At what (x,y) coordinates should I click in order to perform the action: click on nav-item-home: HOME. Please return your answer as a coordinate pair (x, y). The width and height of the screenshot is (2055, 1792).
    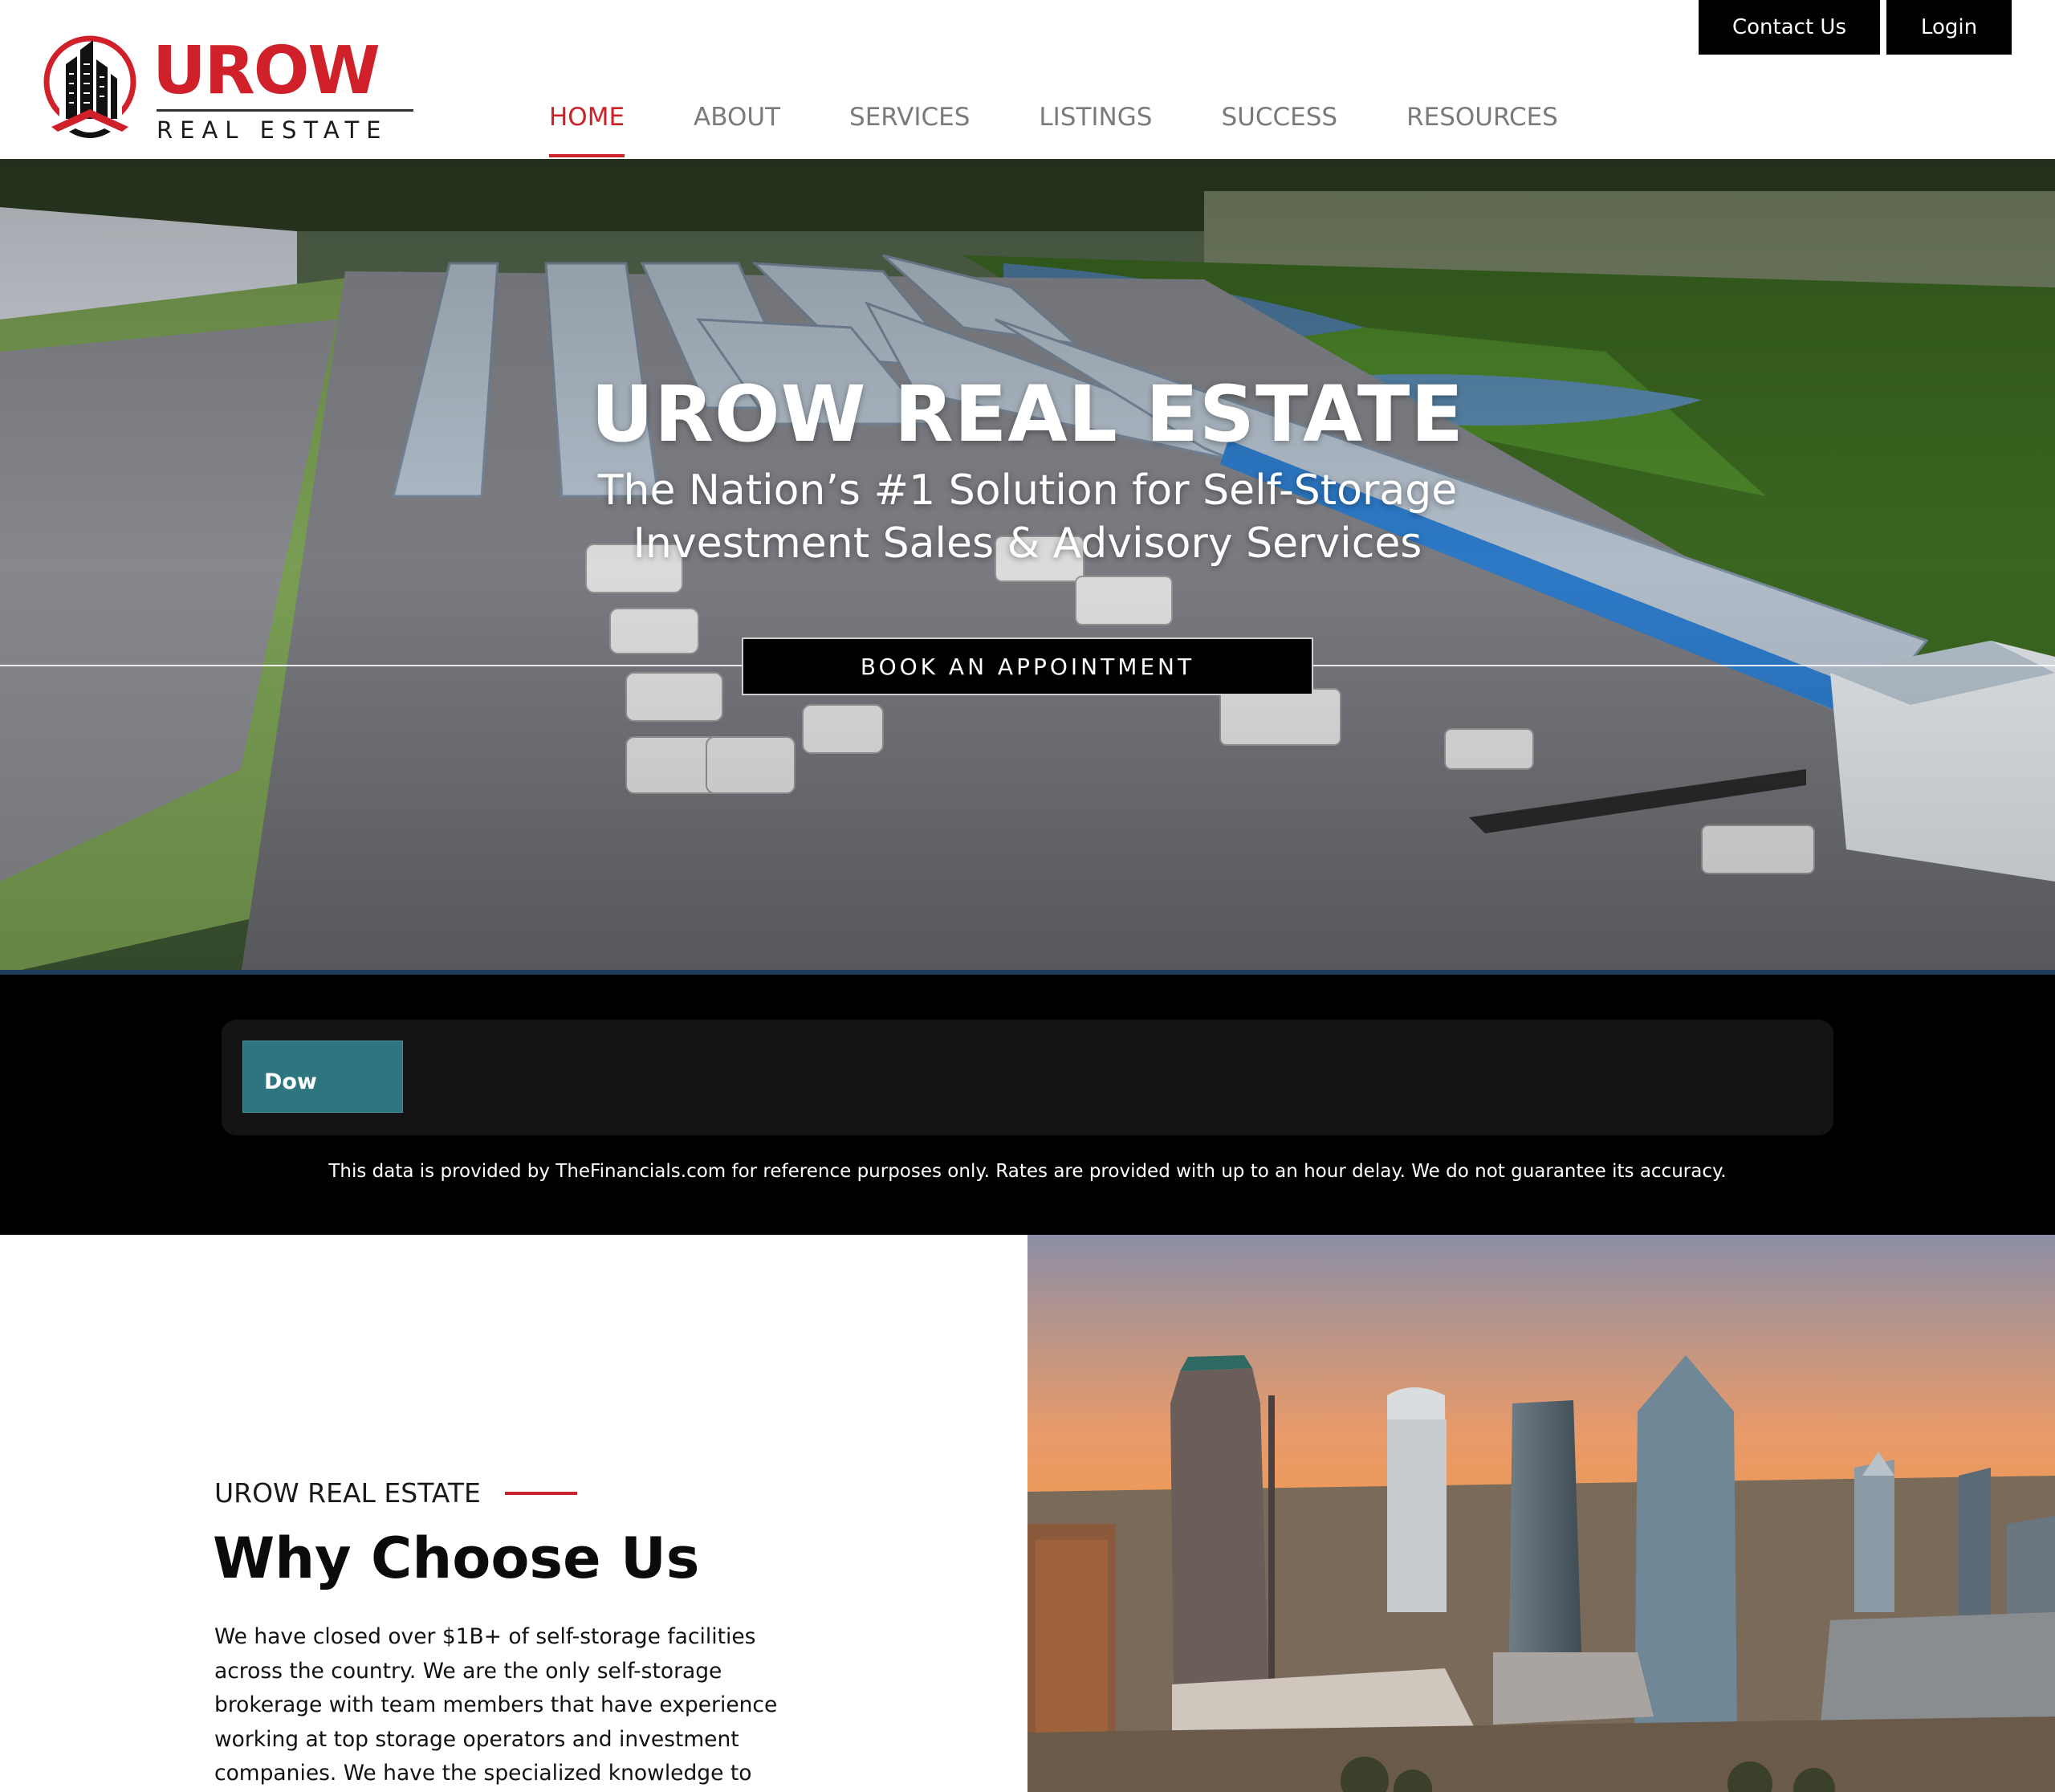
    Looking at the image, I should click on (587, 130).